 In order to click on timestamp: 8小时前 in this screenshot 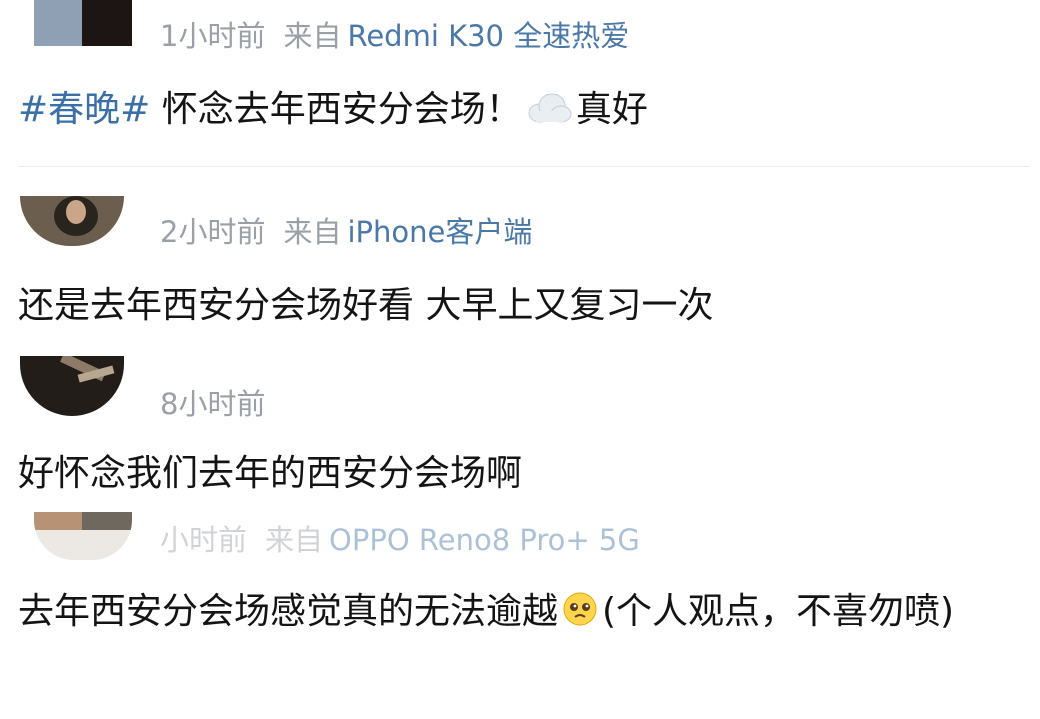, I will do `click(213, 404)`.